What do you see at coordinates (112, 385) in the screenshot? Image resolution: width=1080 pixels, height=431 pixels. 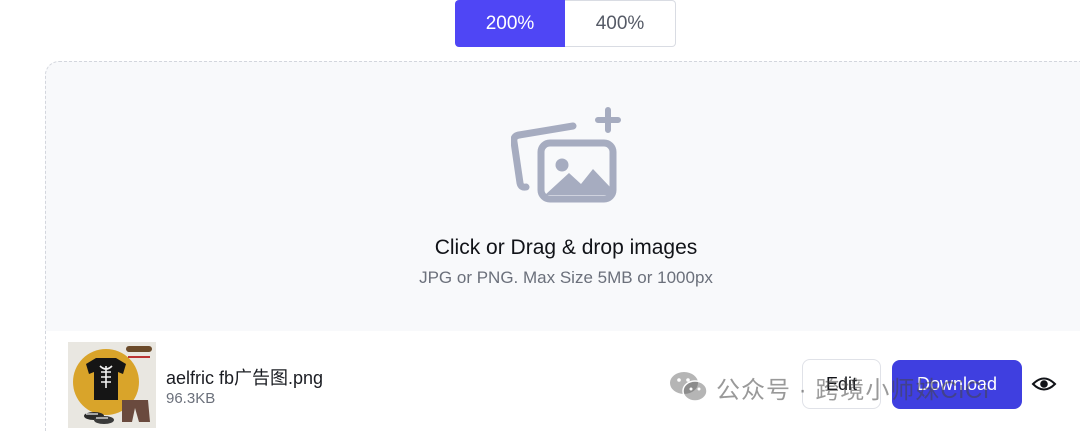 I see `product-thumbnail` at bounding box center [112, 385].